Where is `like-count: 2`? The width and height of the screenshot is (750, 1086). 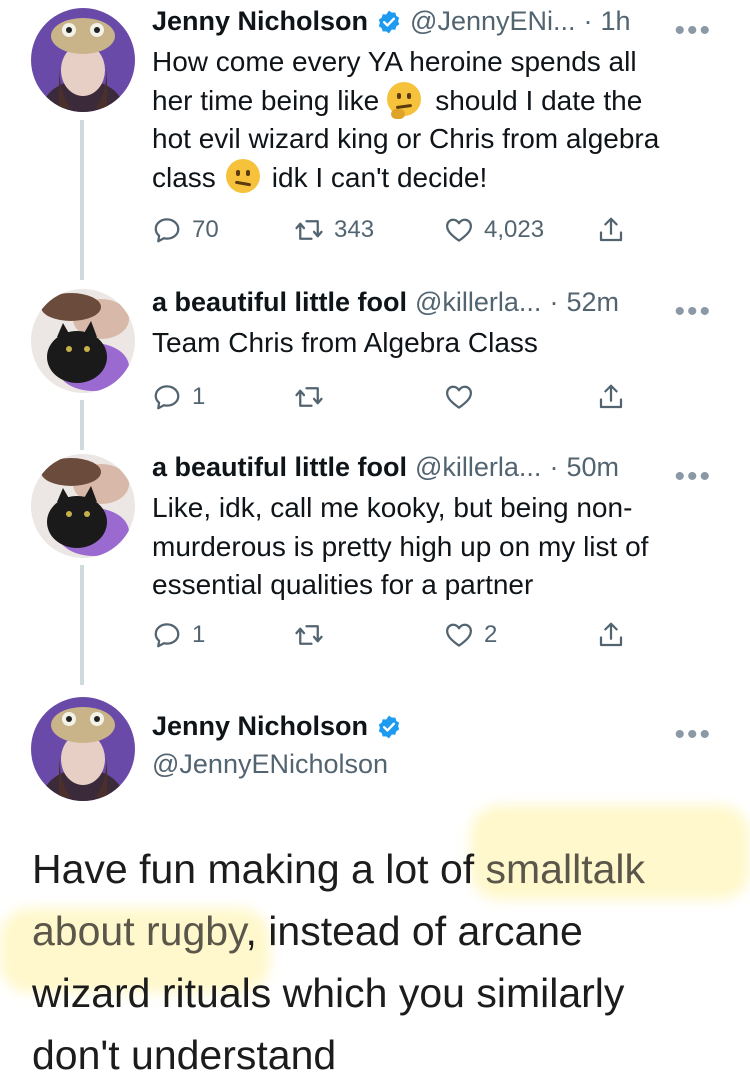
like-count: 2 is located at coordinates (491, 634).